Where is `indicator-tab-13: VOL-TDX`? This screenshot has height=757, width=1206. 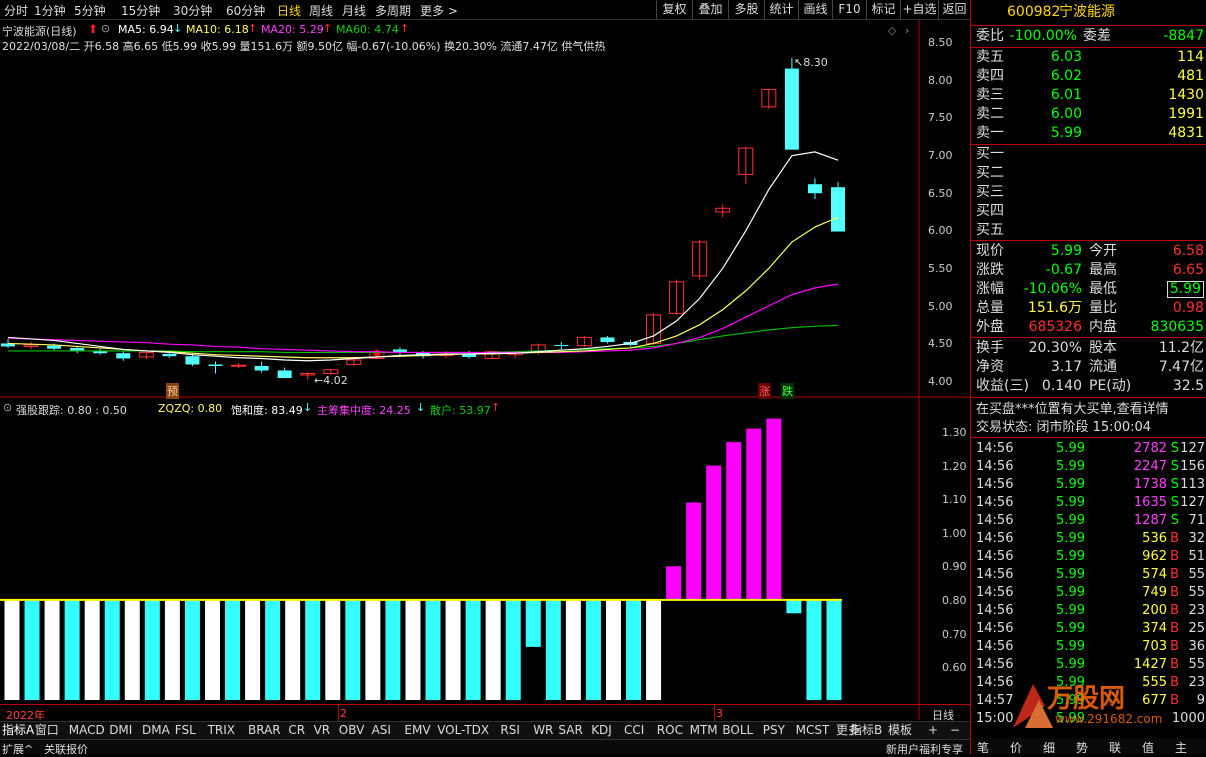 indicator-tab-13: VOL-TDX is located at coordinates (463, 730).